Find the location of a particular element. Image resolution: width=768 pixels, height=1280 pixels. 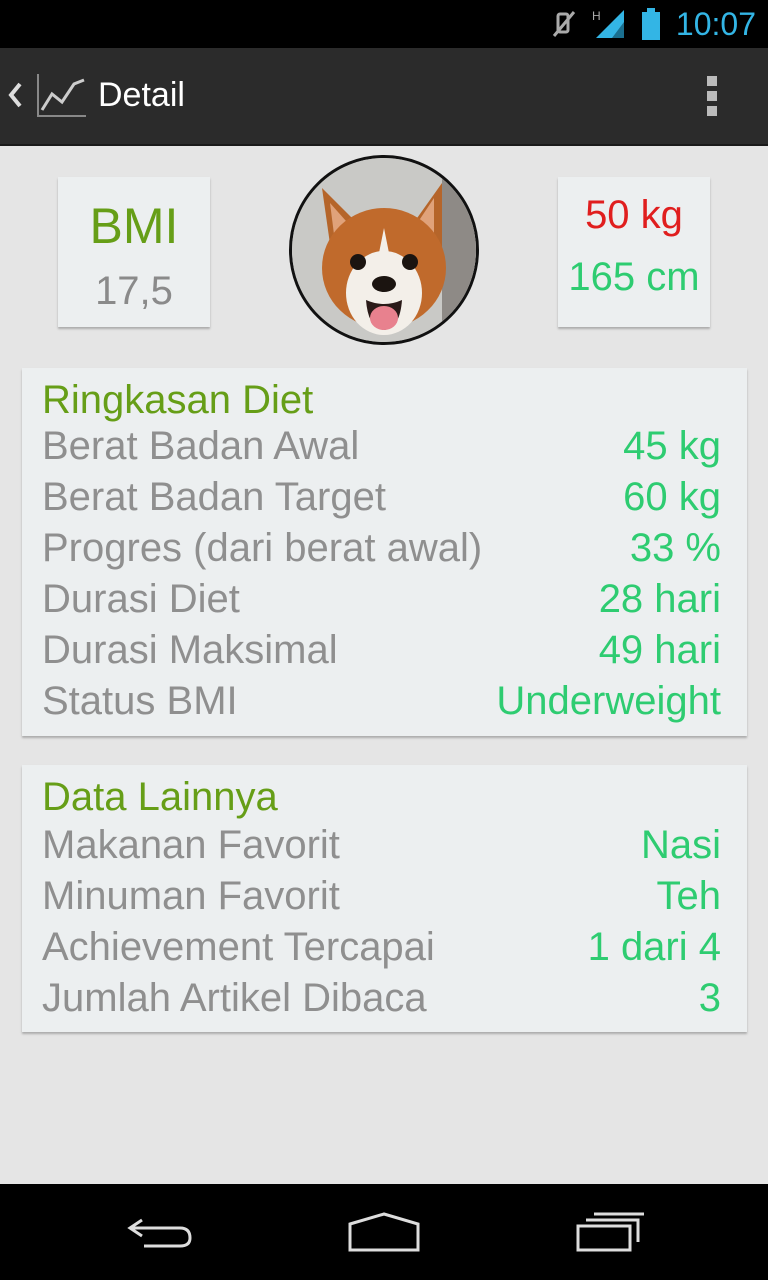

diet-summary-title: Ringkasan Diet is located at coordinates (178, 400).